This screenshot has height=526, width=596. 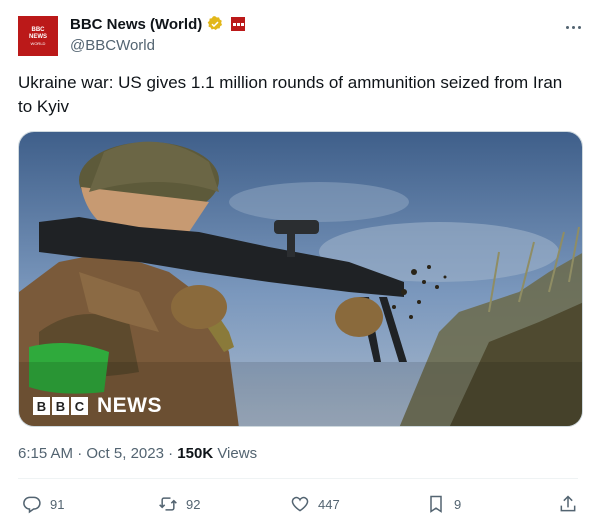 What do you see at coordinates (112, 45) in the screenshot?
I see `handle: @BBCWorld` at bounding box center [112, 45].